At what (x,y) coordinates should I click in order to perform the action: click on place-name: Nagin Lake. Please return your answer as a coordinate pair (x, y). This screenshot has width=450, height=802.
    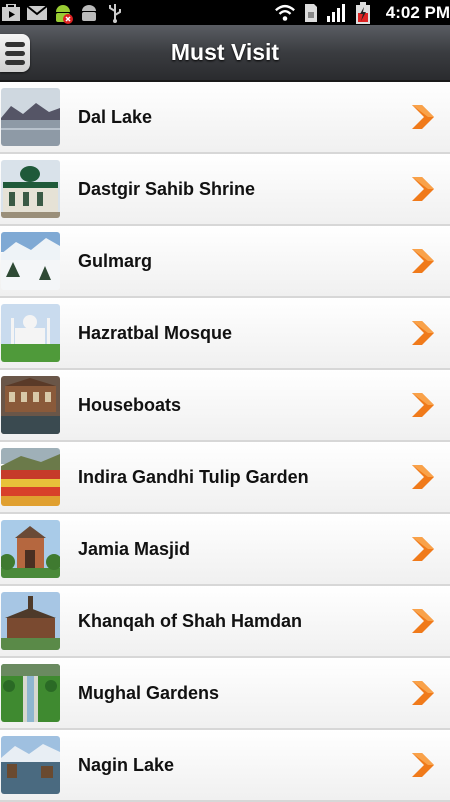
    Looking at the image, I should click on (126, 765).